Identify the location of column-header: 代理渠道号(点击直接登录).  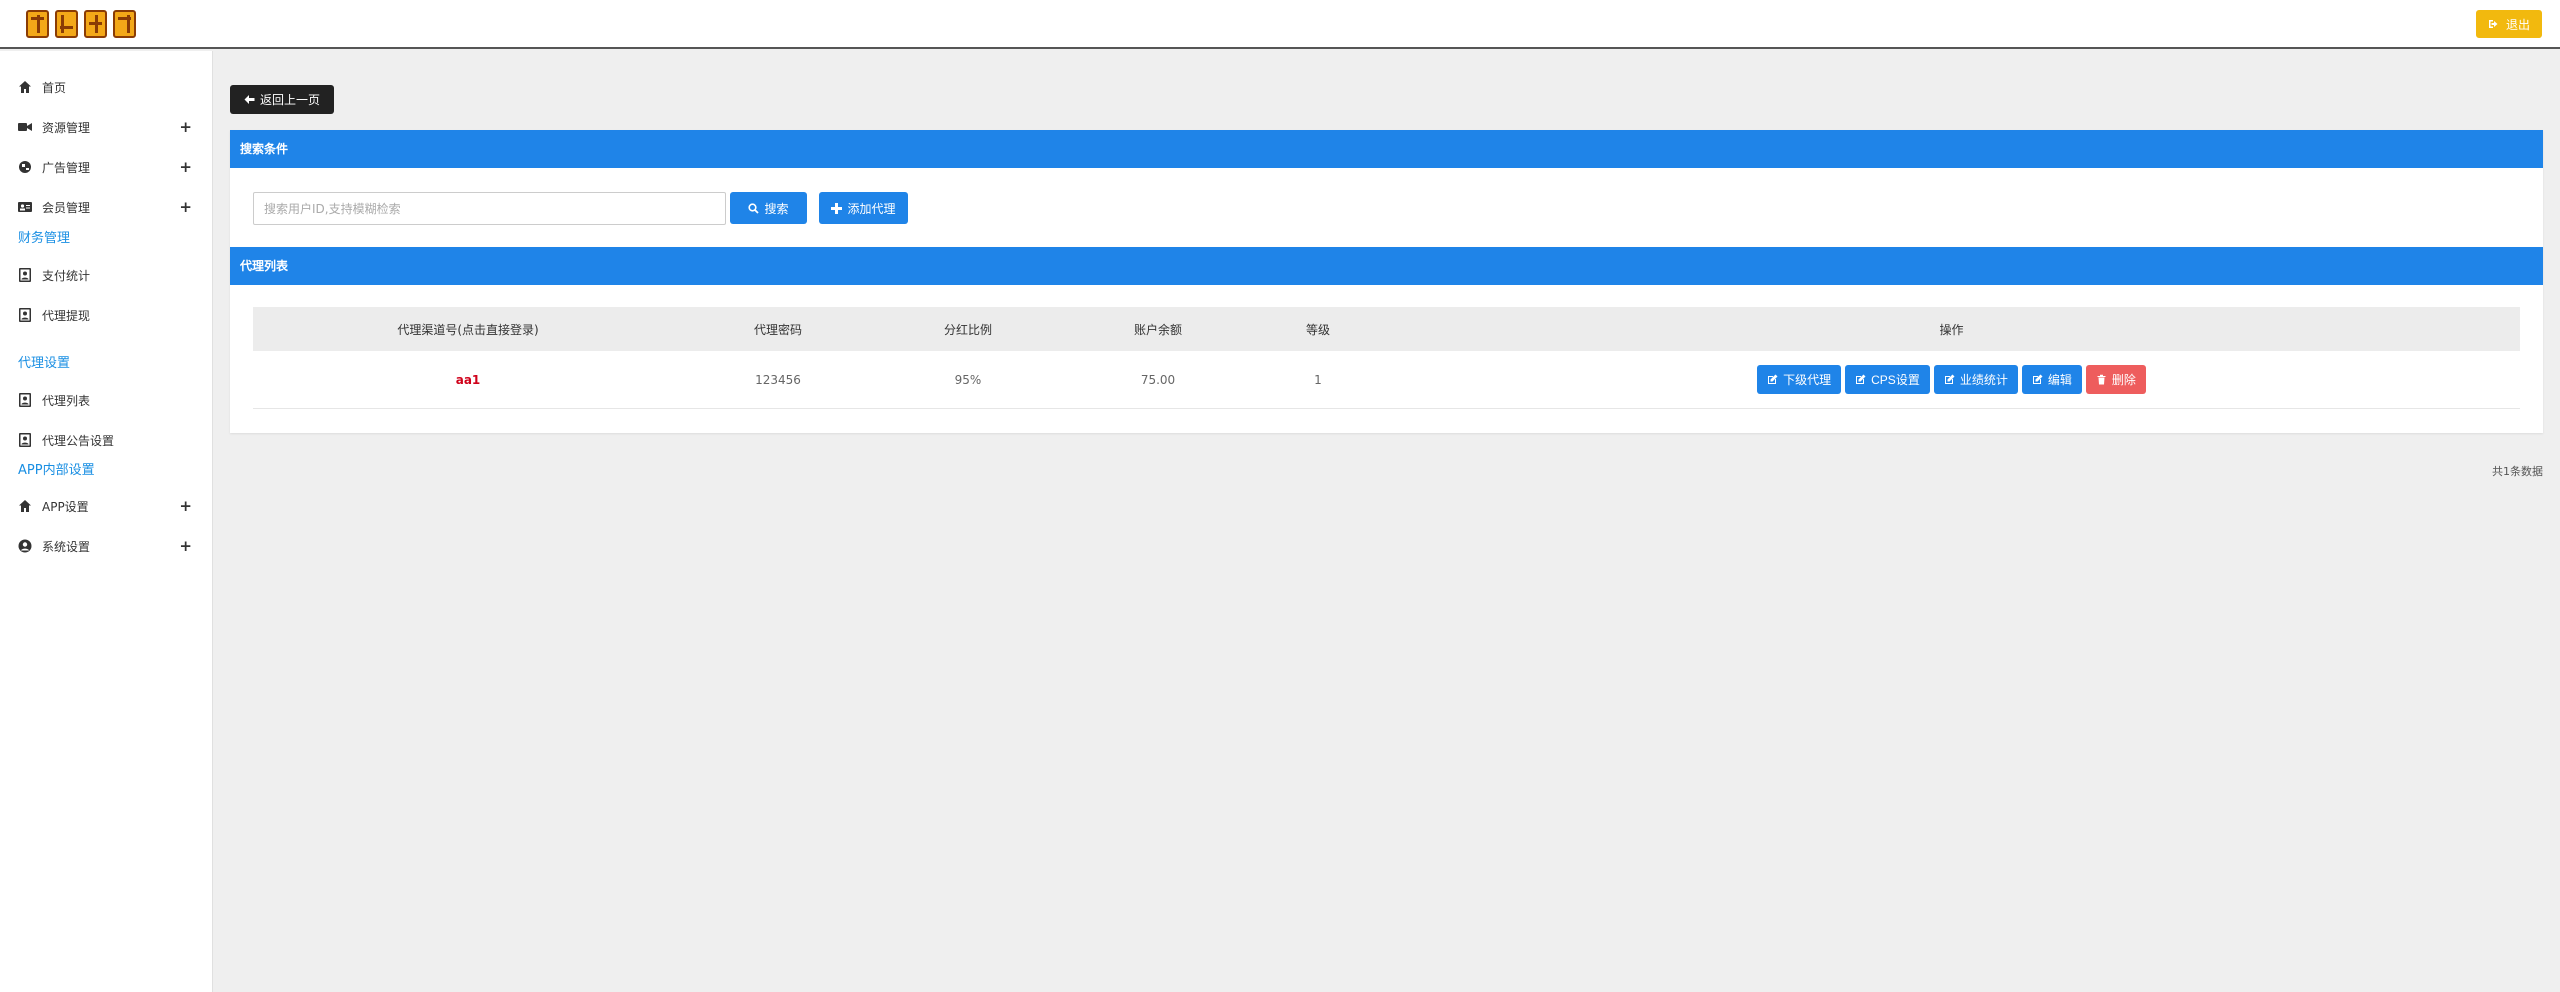
(468, 329).